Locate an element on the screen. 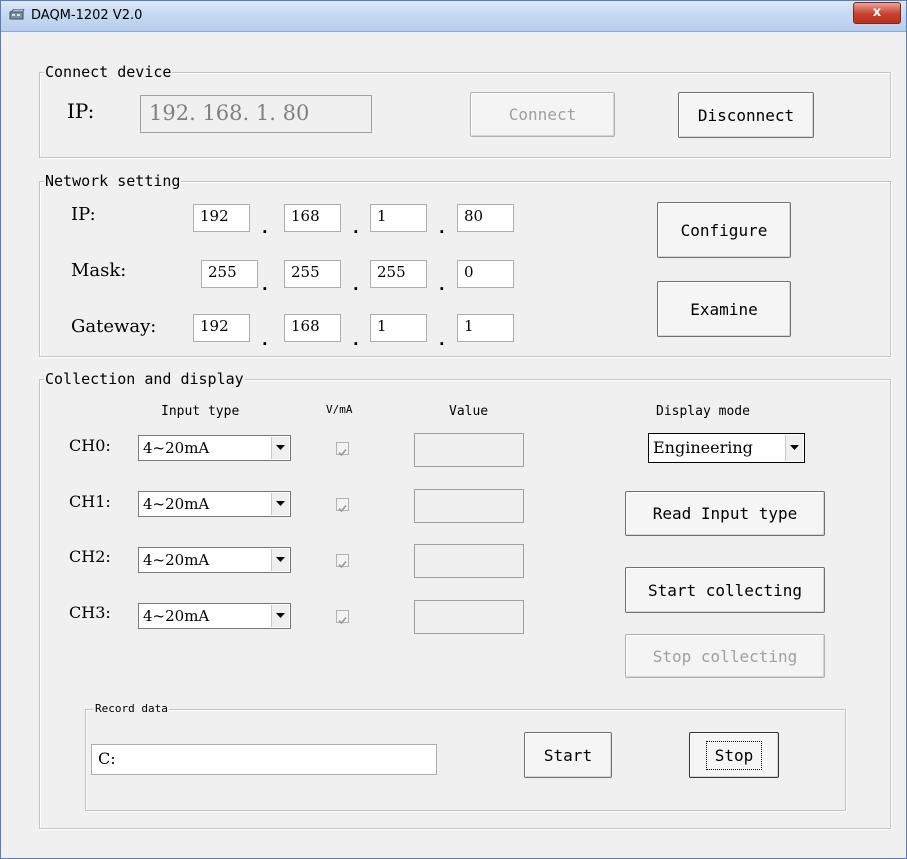 This screenshot has height=859, width=907. record-stop-label: Stop is located at coordinates (734, 755).